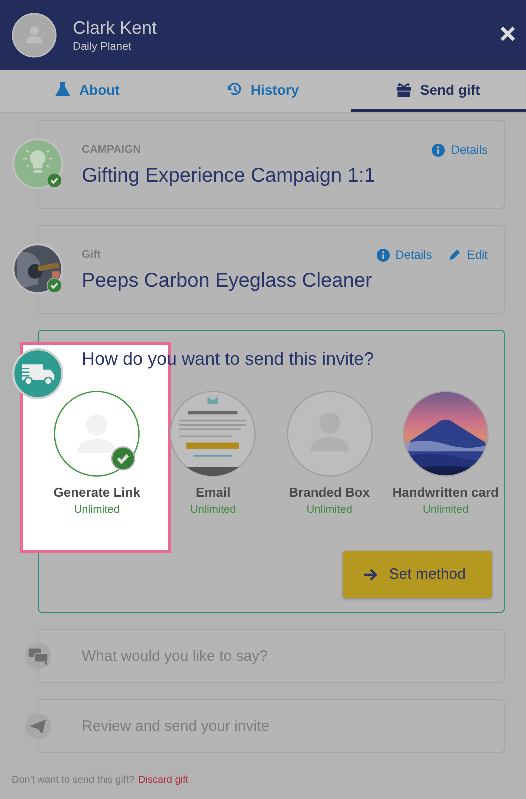 The image size is (526, 799). Describe the element at coordinates (329, 492) in the screenshot. I see `method-name: Branded Box` at that location.